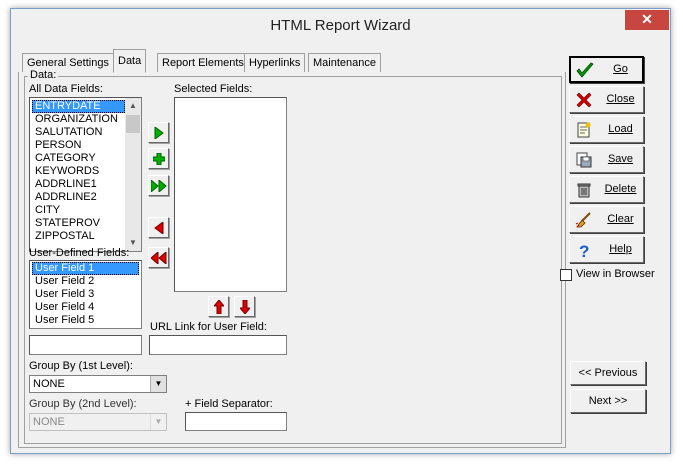 The image size is (683, 471). What do you see at coordinates (608, 401) in the screenshot?
I see `next-button: Next >>` at bounding box center [608, 401].